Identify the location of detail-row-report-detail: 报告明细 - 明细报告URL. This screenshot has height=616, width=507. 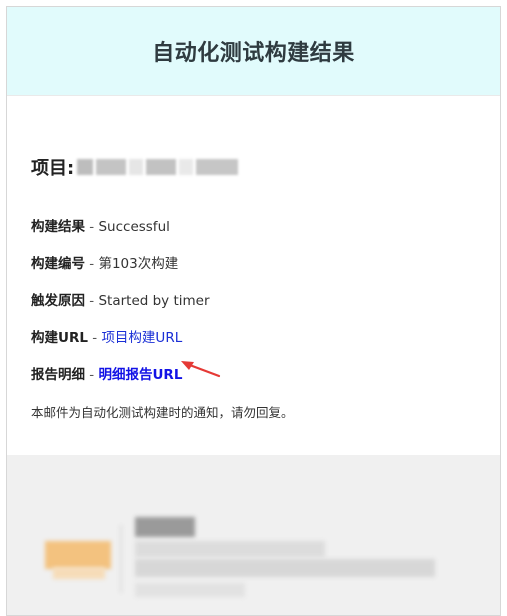
(106, 373).